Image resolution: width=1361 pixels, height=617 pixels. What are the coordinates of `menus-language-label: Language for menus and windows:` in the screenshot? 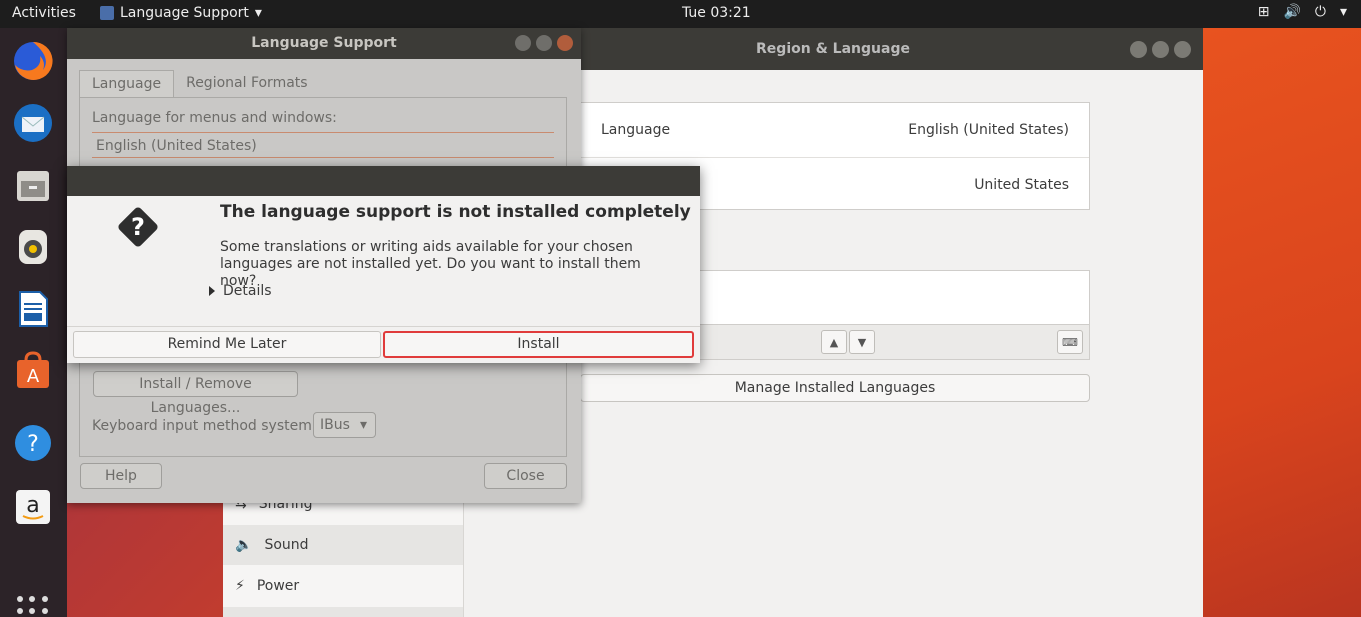 It's located at (214, 118).